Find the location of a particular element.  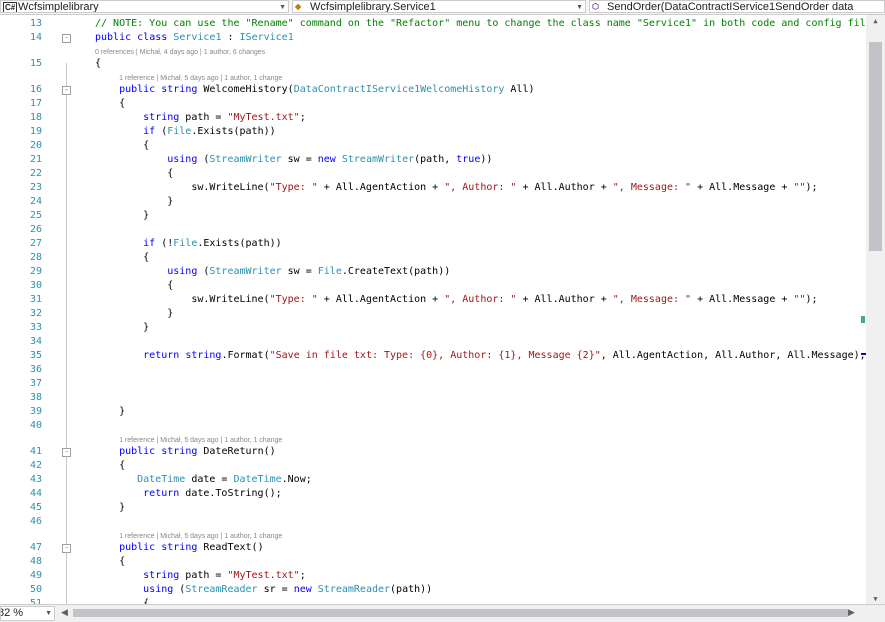

scroll-left-arrow-icon: ◀ is located at coordinates (64, 612).